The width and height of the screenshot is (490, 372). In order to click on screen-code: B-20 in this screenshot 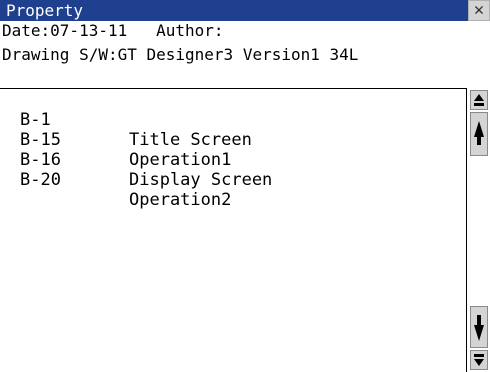, I will do `click(40, 180)`.